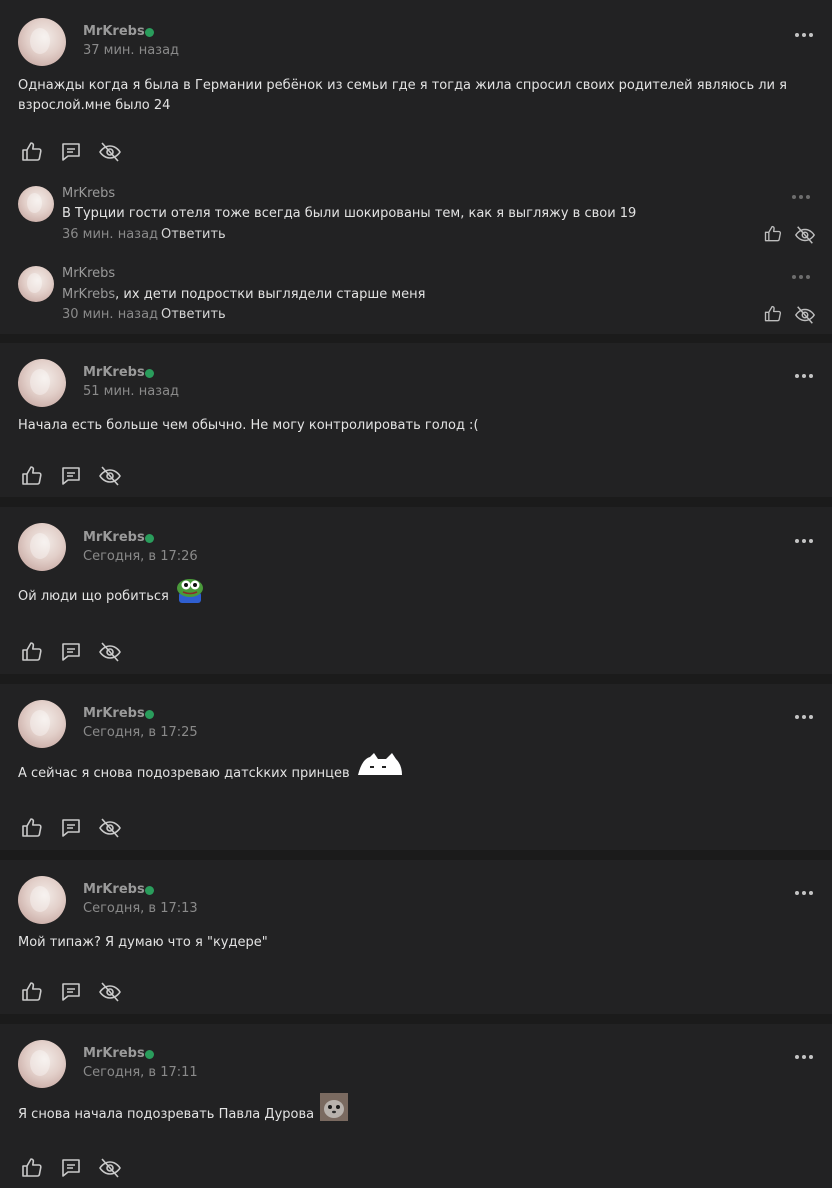  What do you see at coordinates (140, 908) in the screenshot?
I see `post-time: Сегодня, в 17:13` at bounding box center [140, 908].